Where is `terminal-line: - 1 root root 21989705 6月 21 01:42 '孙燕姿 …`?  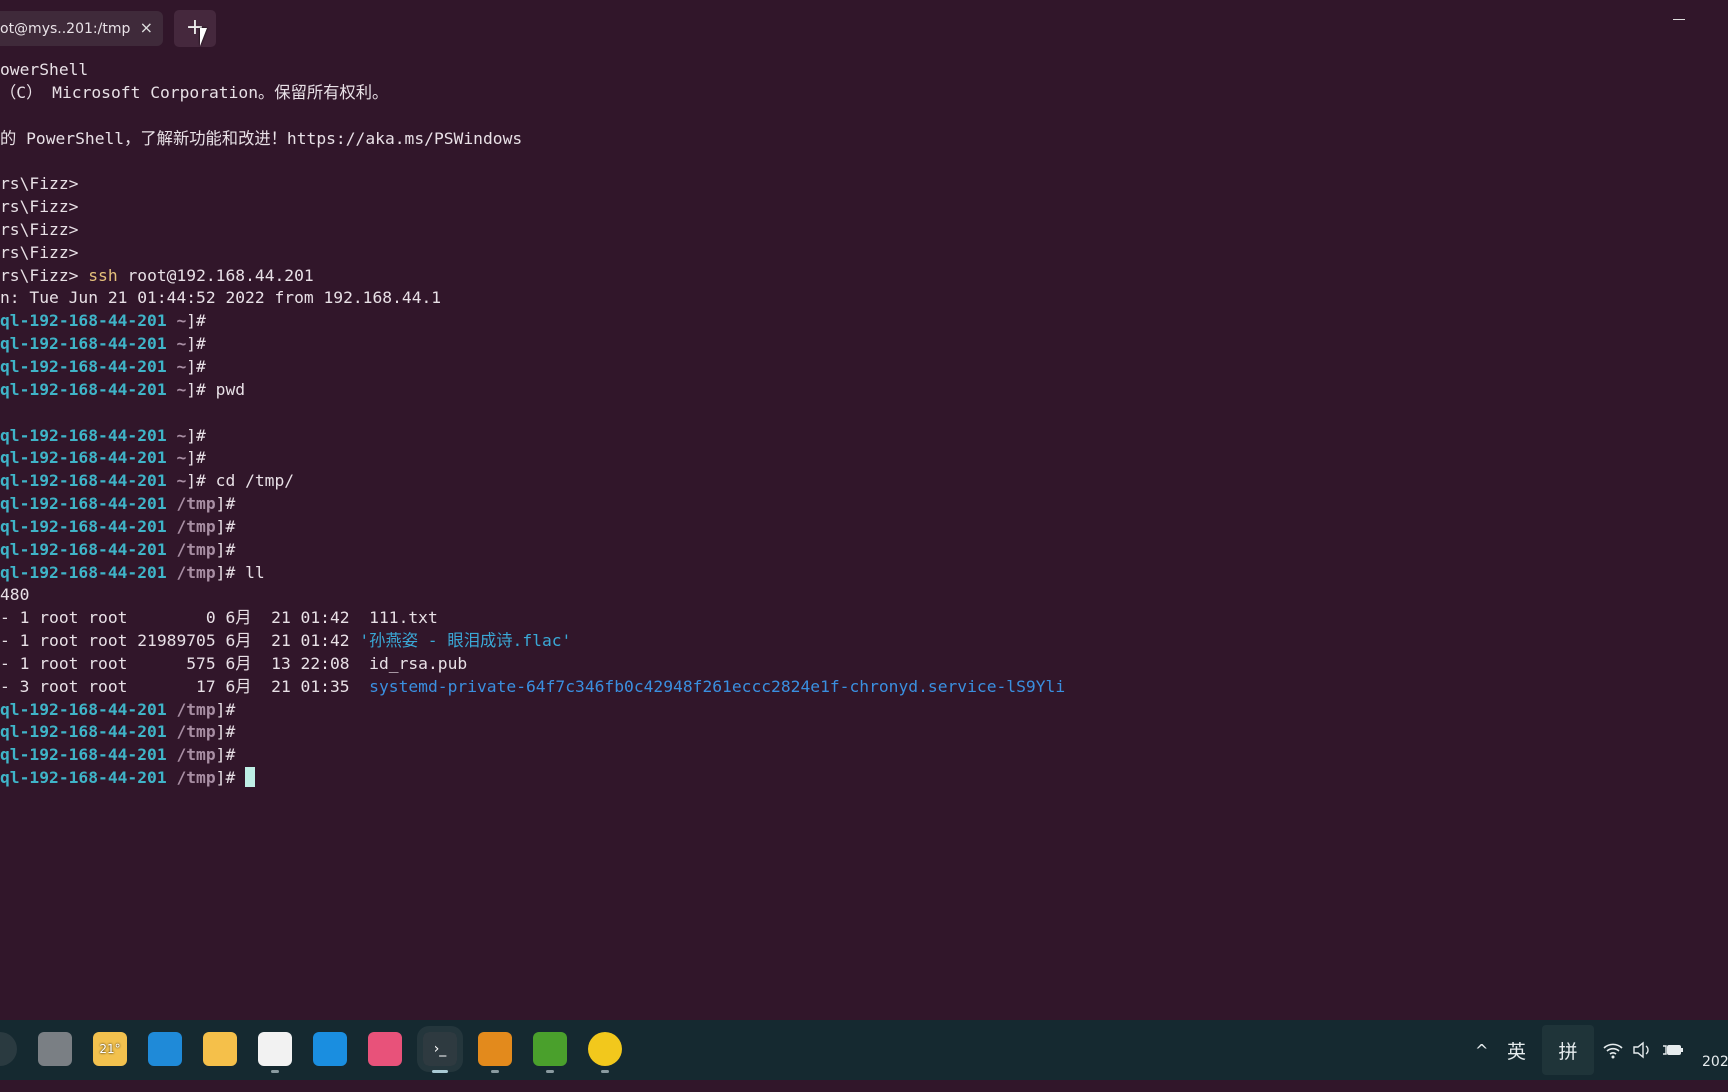
terminal-line: - 1 root root 21989705 6月 21 01:42 '孙燕姿 … is located at coordinates (532, 641).